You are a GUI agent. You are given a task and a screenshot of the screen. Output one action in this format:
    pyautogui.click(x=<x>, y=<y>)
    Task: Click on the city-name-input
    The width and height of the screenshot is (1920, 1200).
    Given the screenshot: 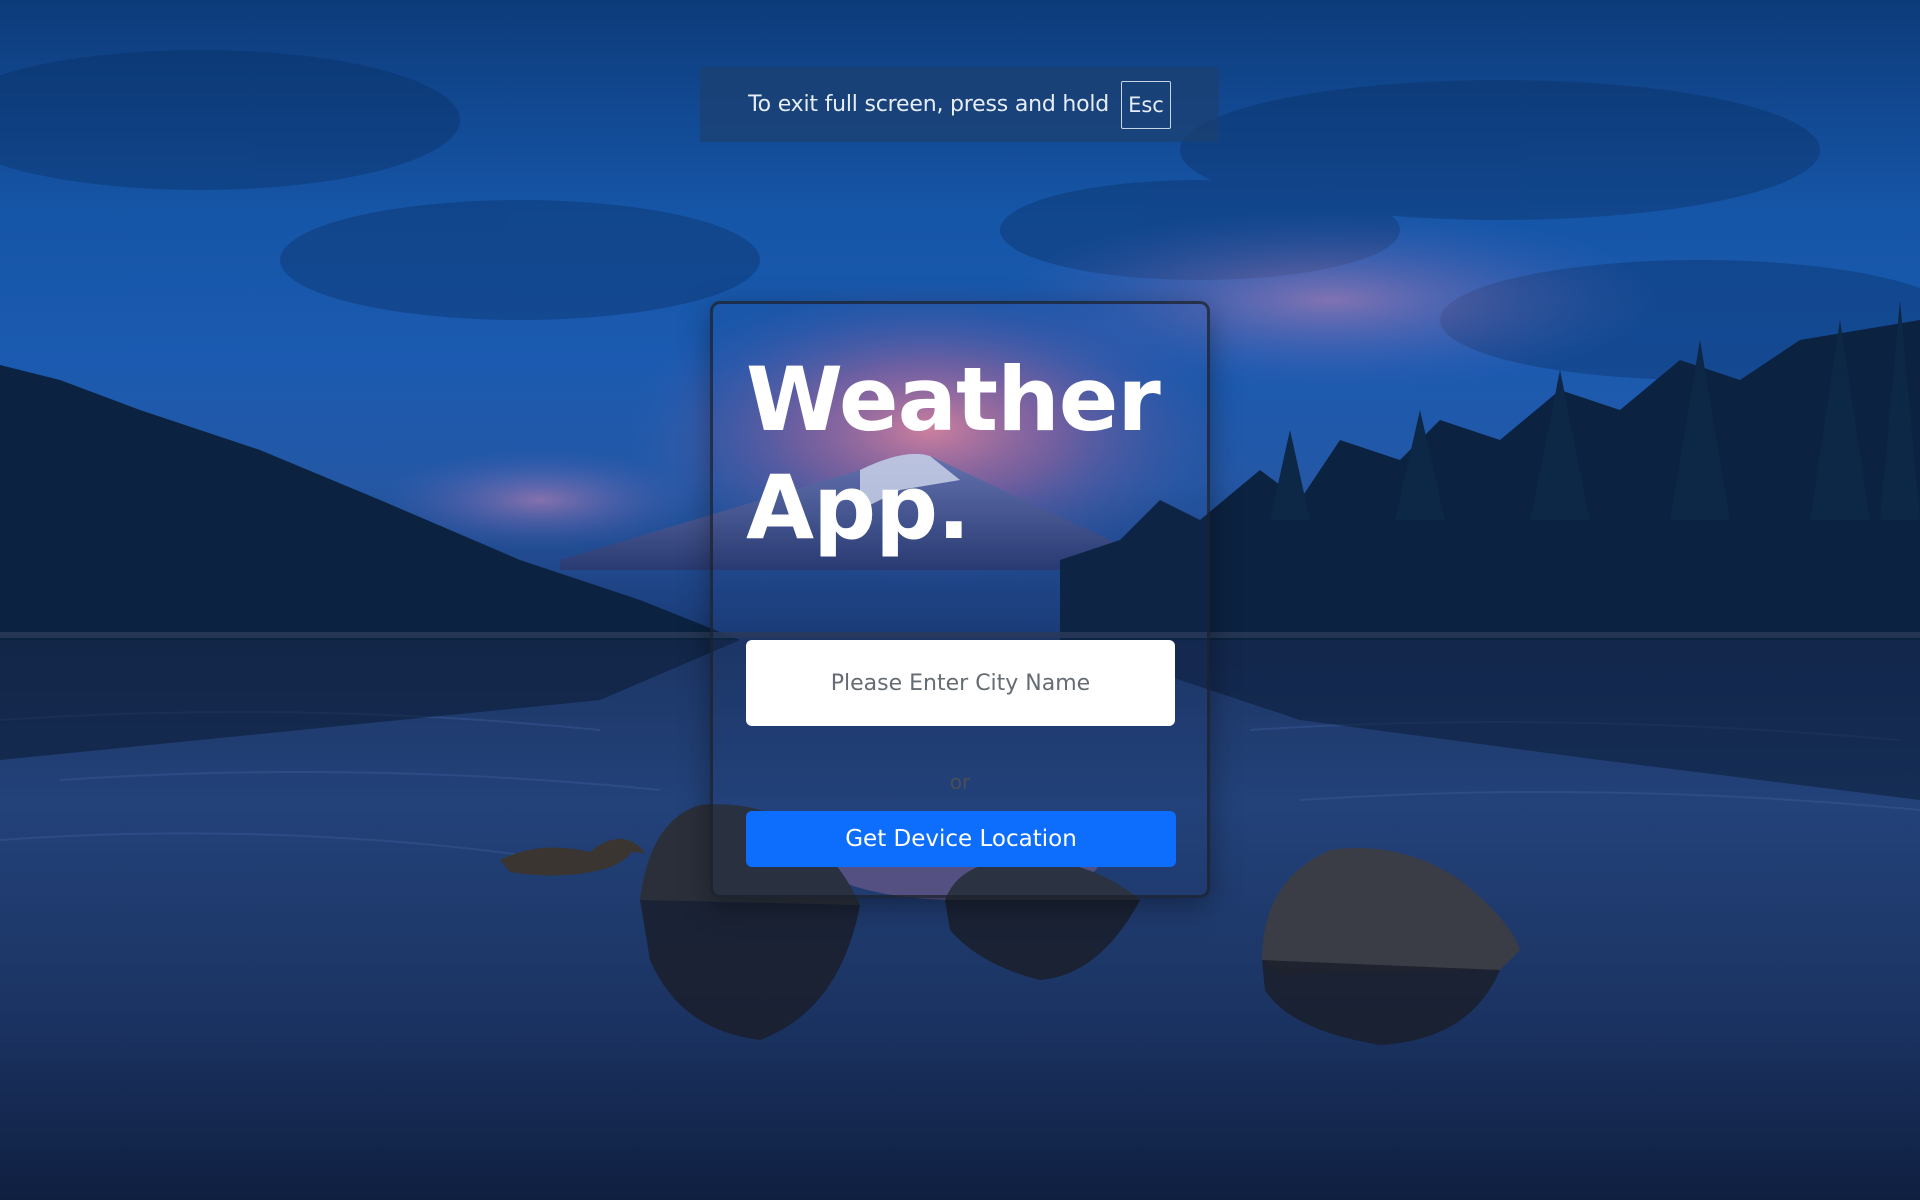 What is the action you would take?
    pyautogui.click(x=960, y=683)
    